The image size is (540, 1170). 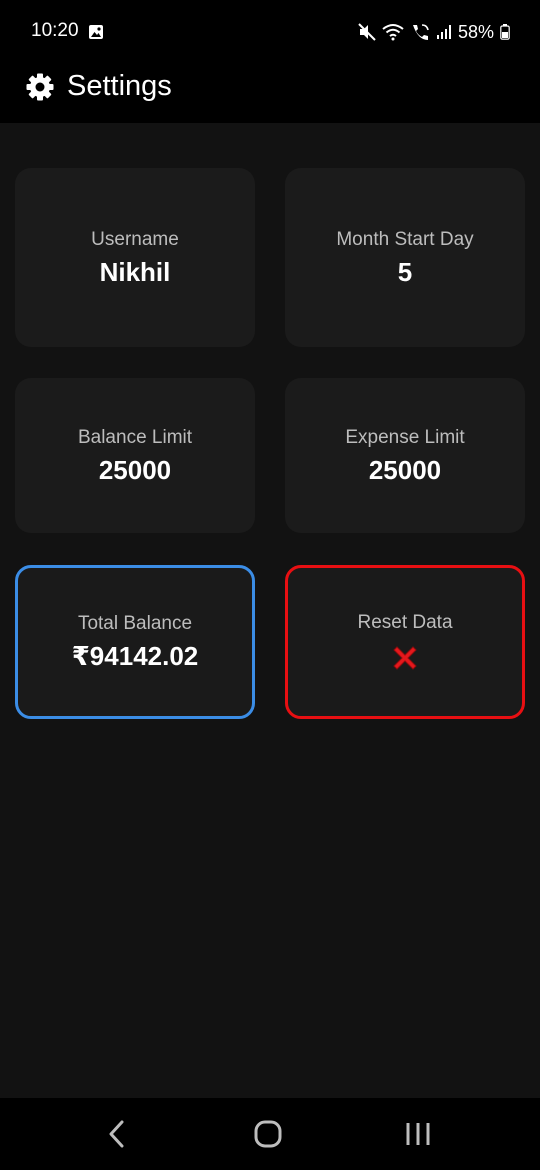 I want to click on total-balance-card: Total Balance ₹94142.02, so click(x=135, y=642).